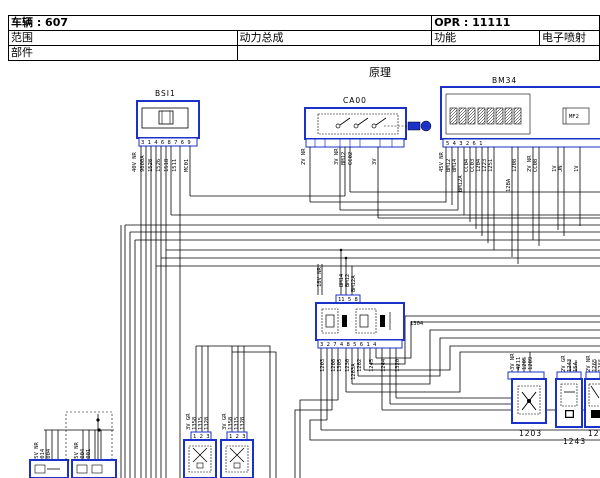  I want to click on wire-label: 1208, so click(515, 165).